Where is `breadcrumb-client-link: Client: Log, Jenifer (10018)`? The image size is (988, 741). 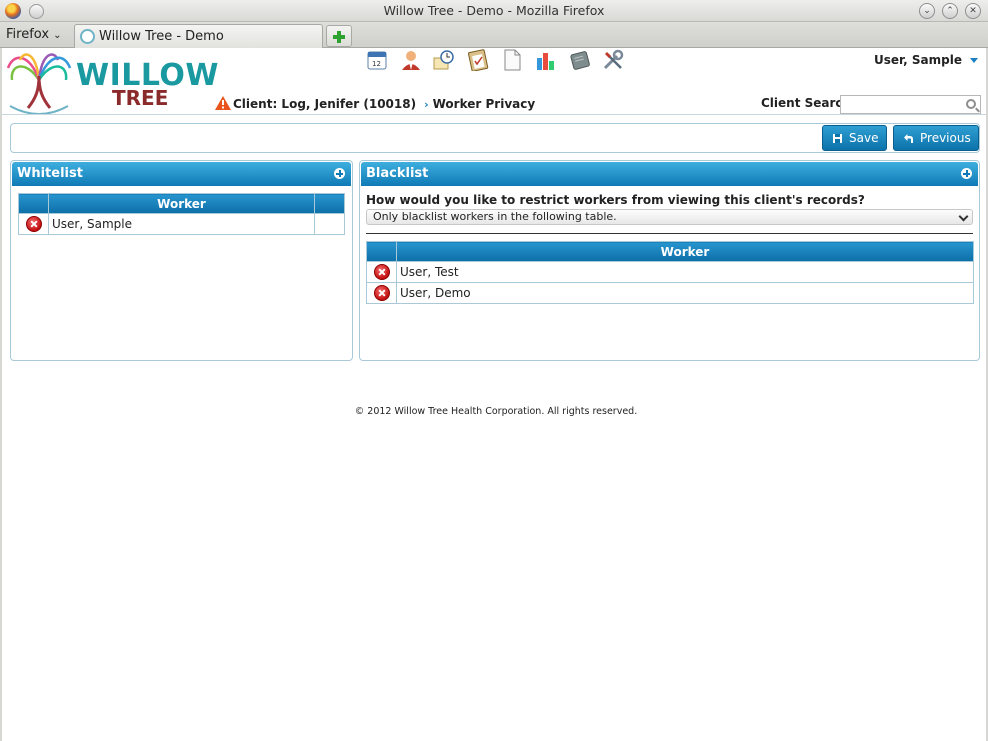
breadcrumb-client-link: Client: Log, Jenifer (10018) is located at coordinates (324, 104).